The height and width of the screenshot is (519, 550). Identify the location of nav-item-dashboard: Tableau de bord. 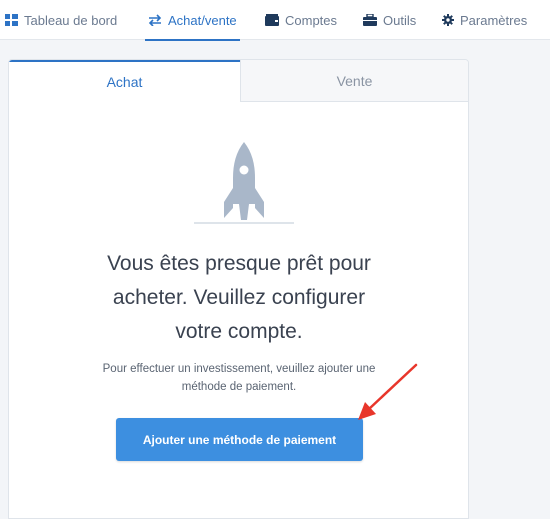
(61, 20).